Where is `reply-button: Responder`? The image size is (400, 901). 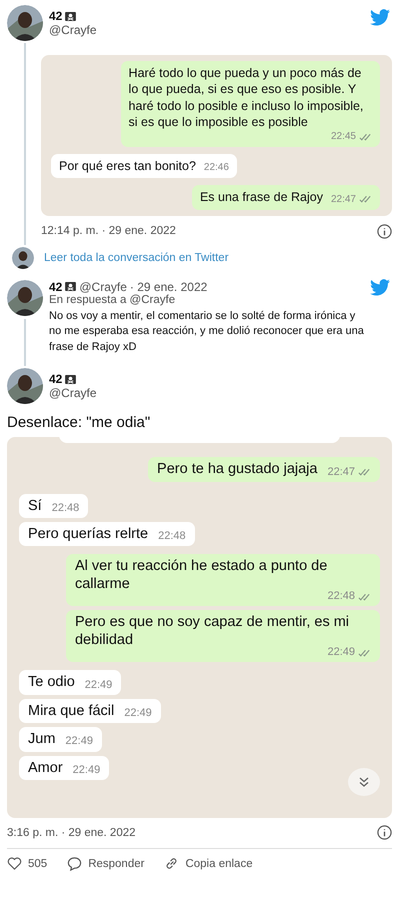
reply-button: Responder is located at coordinates (105, 864).